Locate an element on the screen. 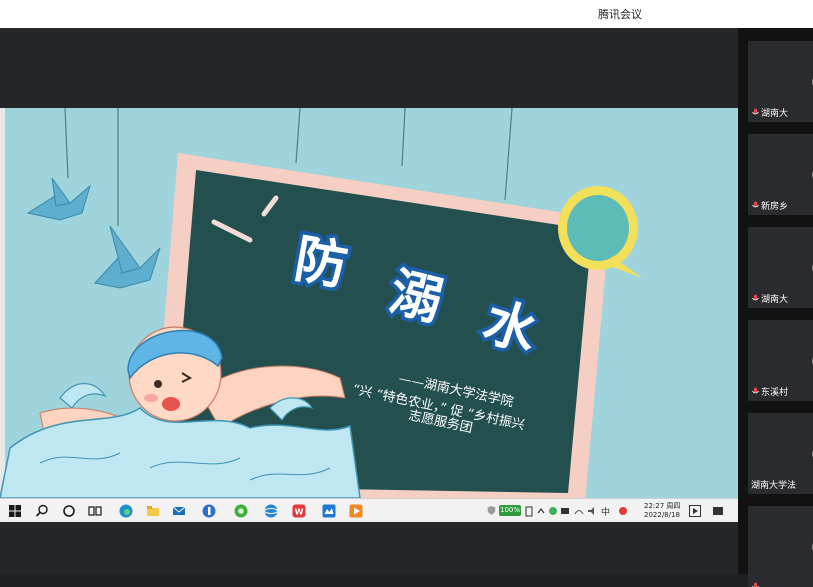 The image size is (813, 587). battery-badge: 100% is located at coordinates (510, 510).